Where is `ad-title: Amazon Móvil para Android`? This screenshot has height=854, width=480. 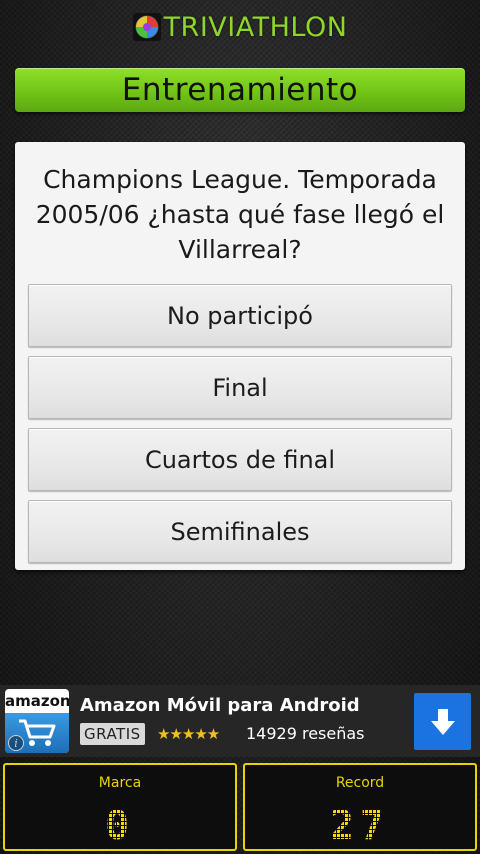 ad-title: Amazon Móvil para Android is located at coordinates (220, 705).